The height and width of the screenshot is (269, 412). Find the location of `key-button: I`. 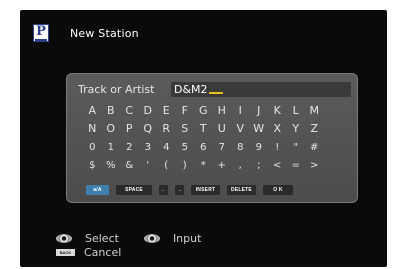

key-button: I is located at coordinates (240, 110).